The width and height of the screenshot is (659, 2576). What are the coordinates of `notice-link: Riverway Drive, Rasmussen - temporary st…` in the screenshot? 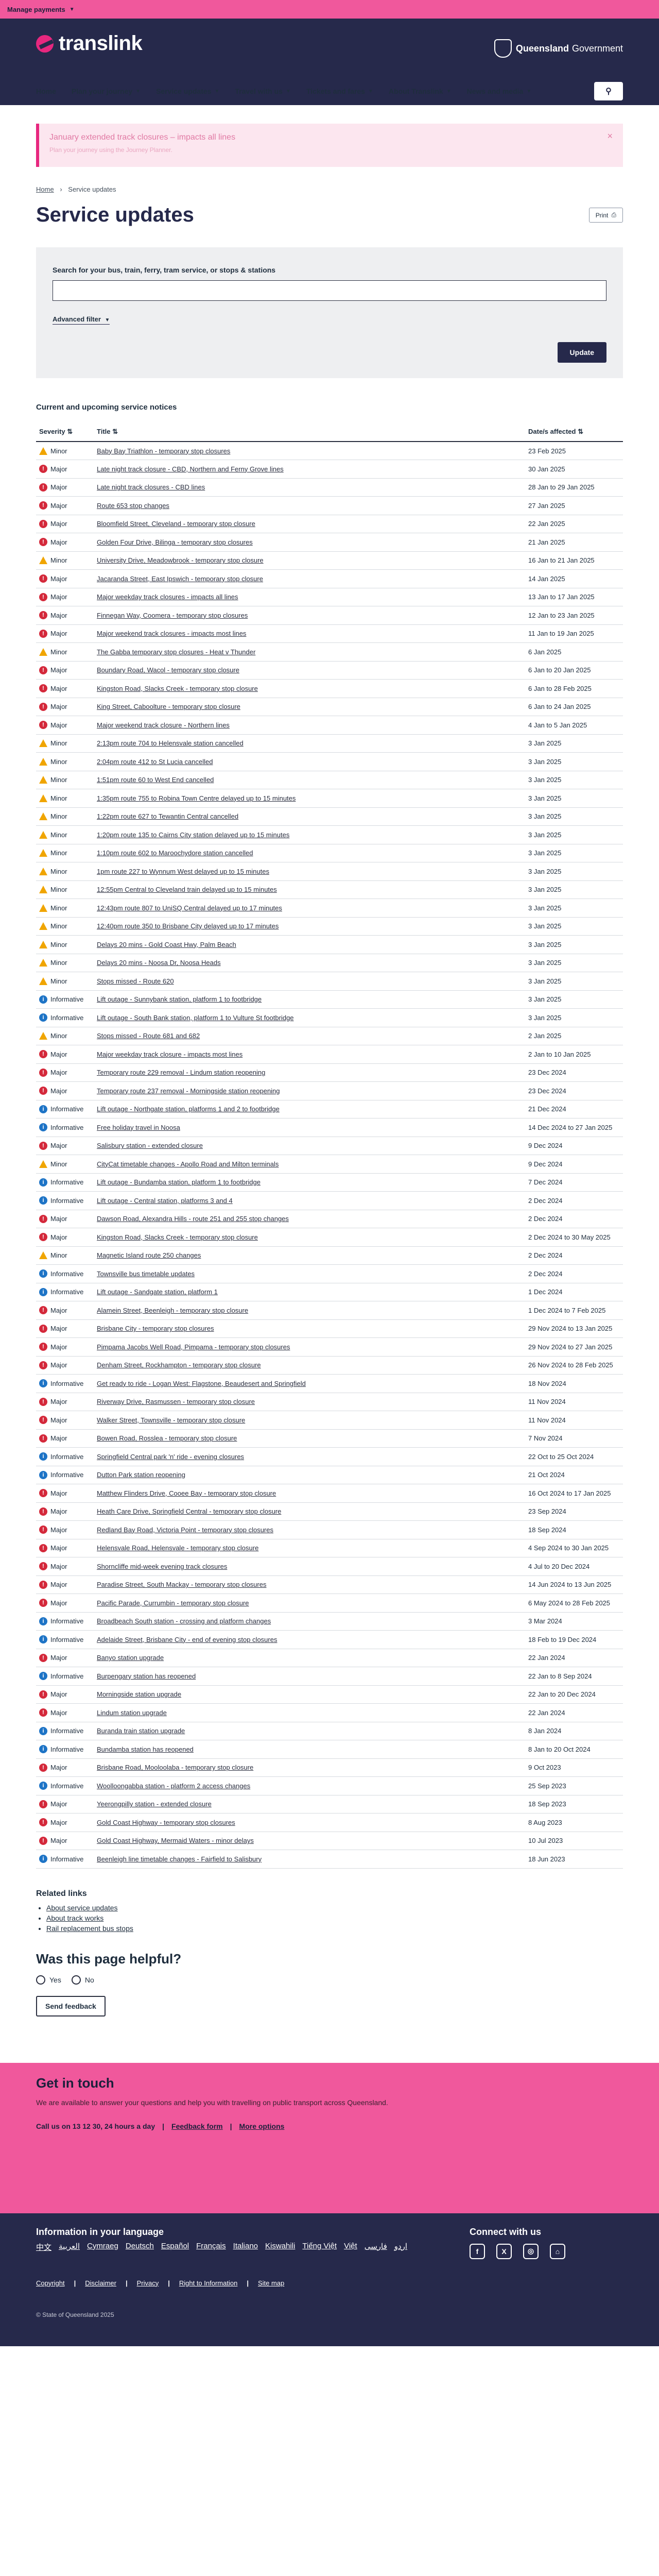 It's located at (176, 1401).